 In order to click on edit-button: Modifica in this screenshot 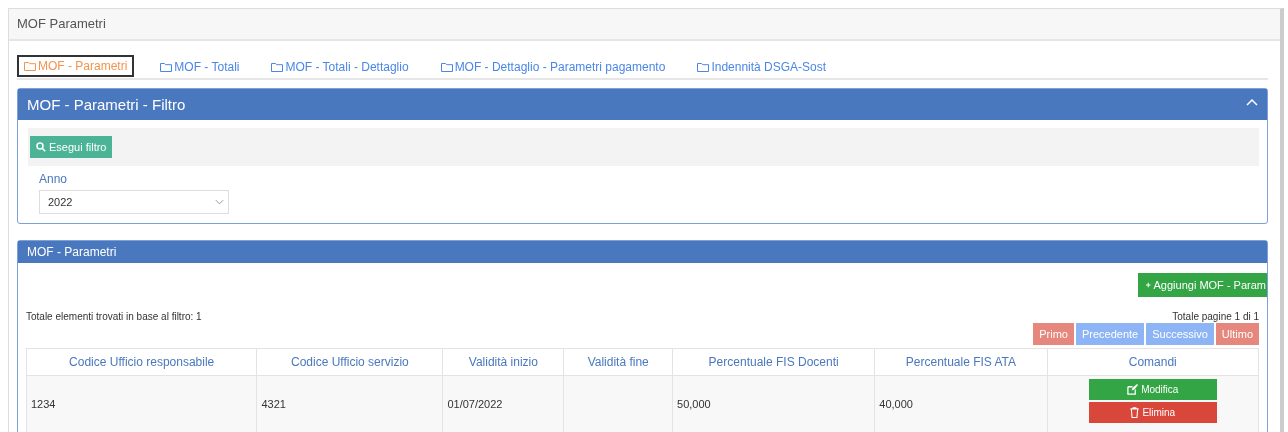, I will do `click(1152, 389)`.